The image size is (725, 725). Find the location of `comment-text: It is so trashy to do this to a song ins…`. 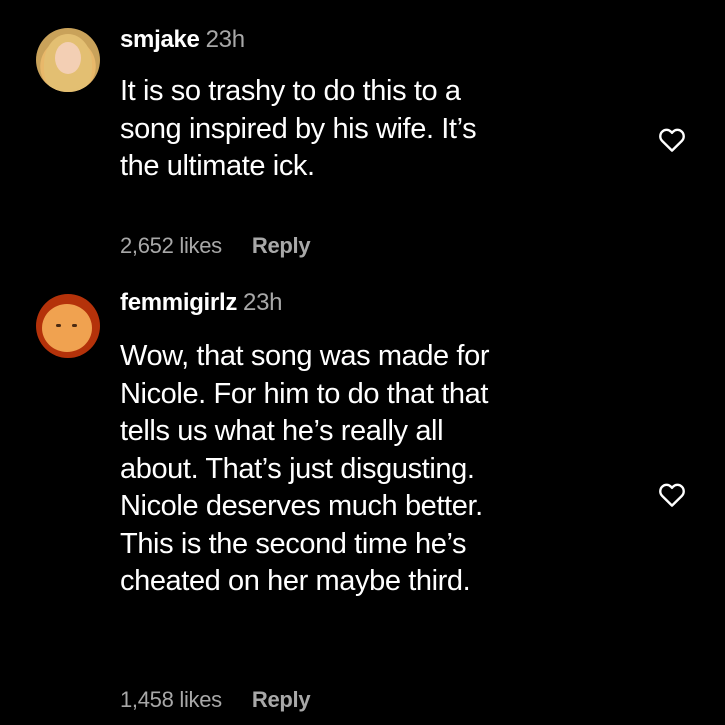

comment-text: It is so trashy to do this to a song ins… is located at coordinates (298, 129).